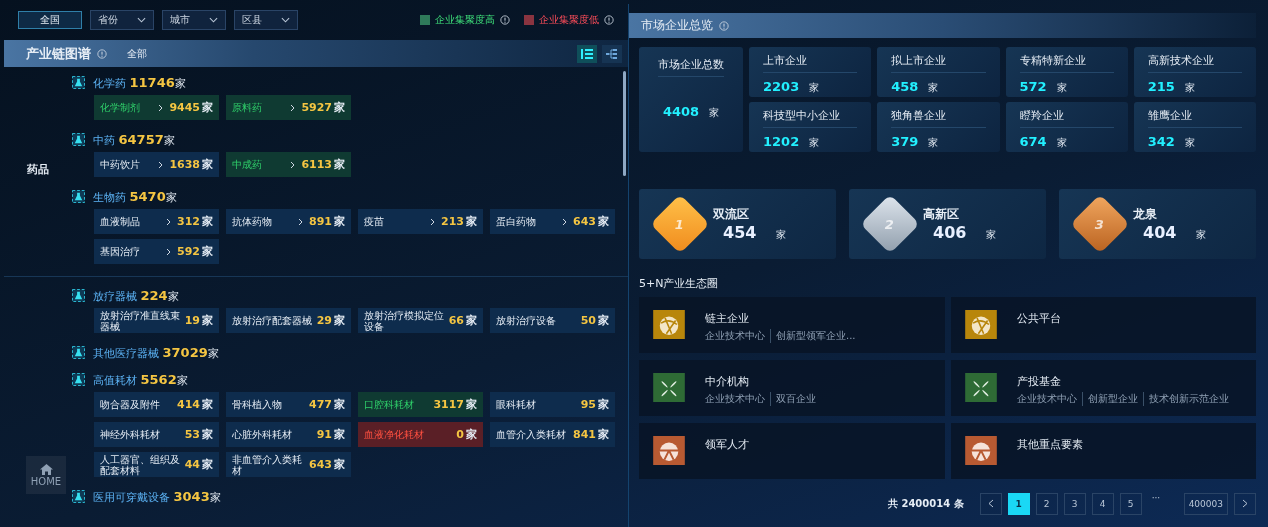 The height and width of the screenshot is (527, 1268). I want to click on group-title: 其他医疗器械 37029家, so click(156, 352).